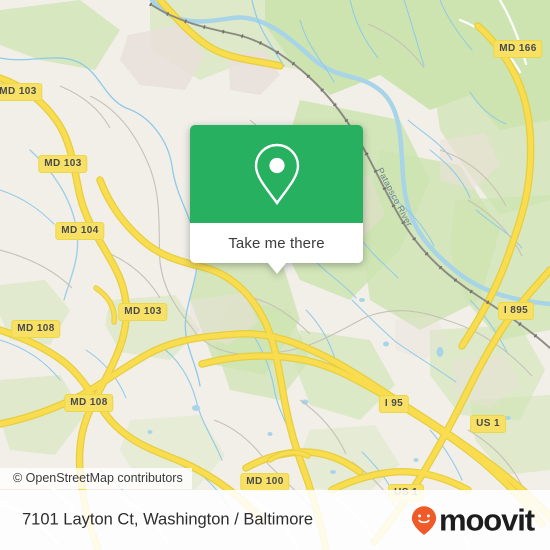 The height and width of the screenshot is (550, 550). What do you see at coordinates (143, 312) in the screenshot?
I see `road-shield-md-103-c: MD 103` at bounding box center [143, 312].